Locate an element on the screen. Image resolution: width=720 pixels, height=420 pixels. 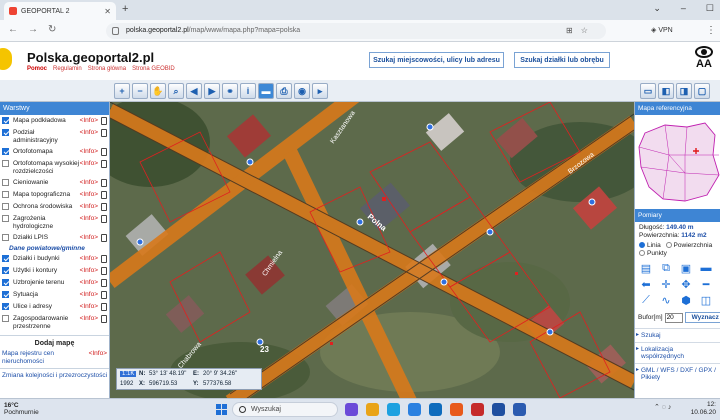
vpn-badge: ◈ VPN is located at coordinates (662, 30).